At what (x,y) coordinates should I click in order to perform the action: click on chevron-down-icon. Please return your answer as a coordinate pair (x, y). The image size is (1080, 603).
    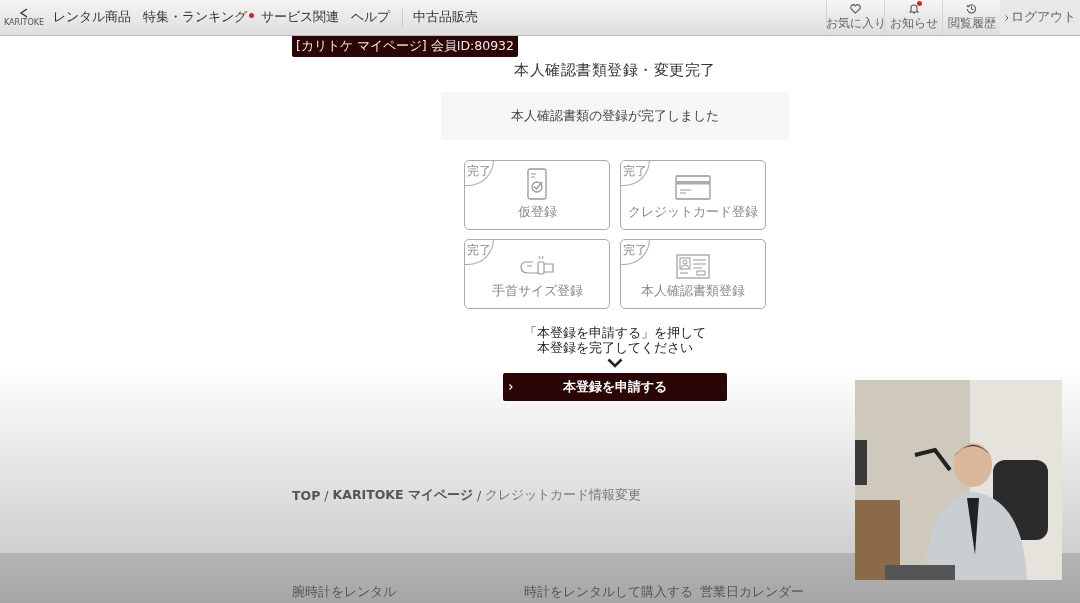
    Looking at the image, I should click on (615, 363).